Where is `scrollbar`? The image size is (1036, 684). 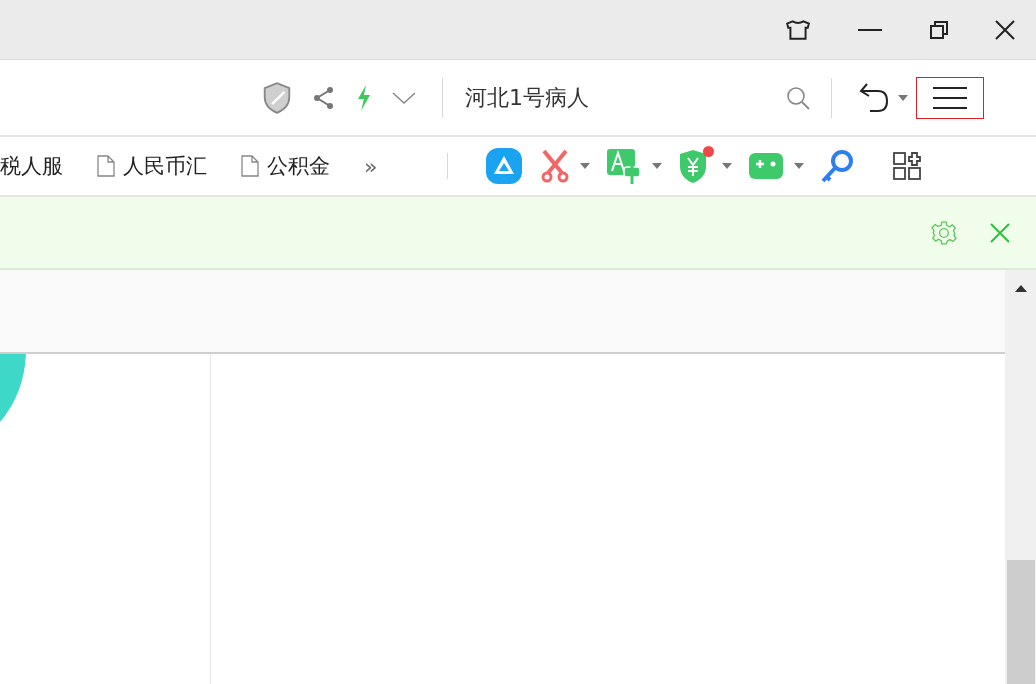
scrollbar is located at coordinates (1020, 477).